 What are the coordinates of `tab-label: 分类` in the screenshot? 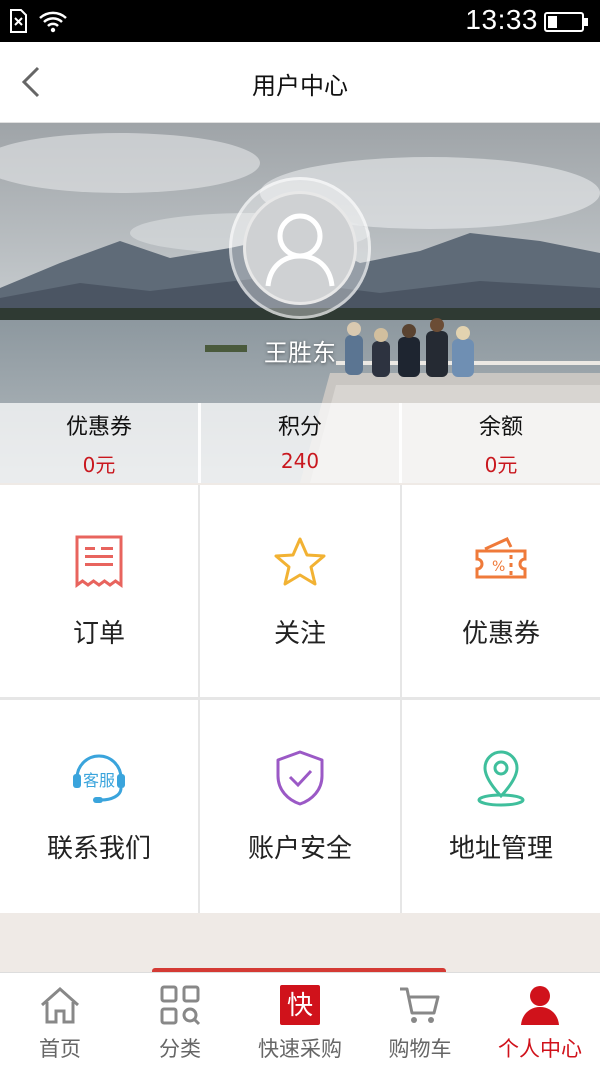 It's located at (180, 1049).